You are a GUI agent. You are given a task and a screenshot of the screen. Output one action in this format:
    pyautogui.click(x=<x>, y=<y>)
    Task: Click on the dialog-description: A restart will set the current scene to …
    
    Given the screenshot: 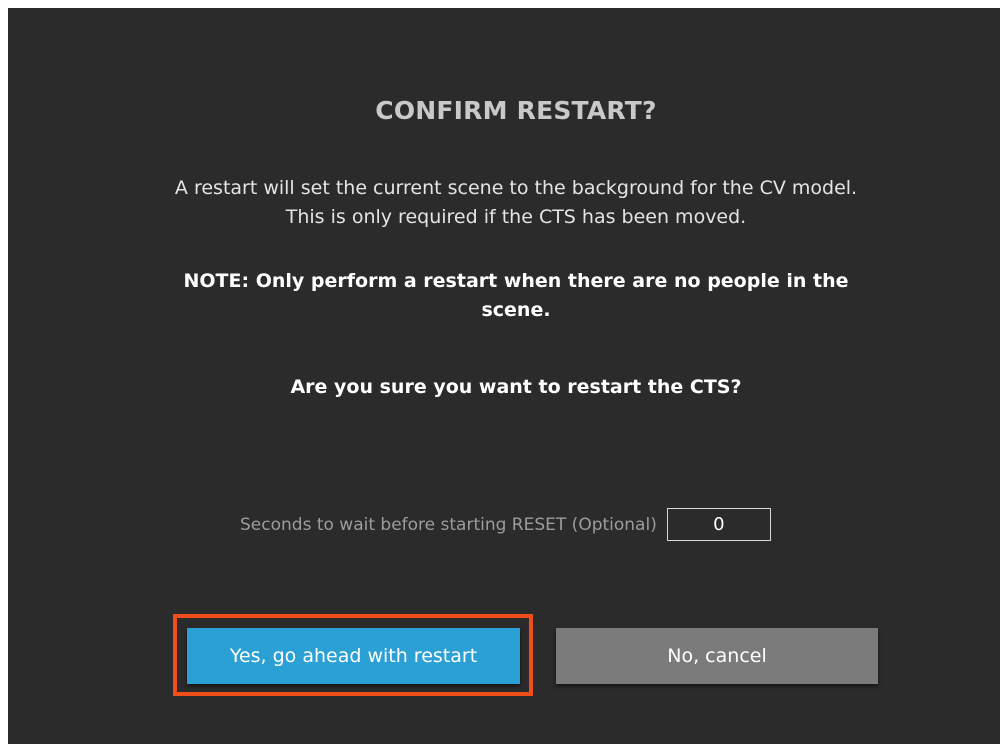 What is the action you would take?
    pyautogui.click(x=504, y=203)
    